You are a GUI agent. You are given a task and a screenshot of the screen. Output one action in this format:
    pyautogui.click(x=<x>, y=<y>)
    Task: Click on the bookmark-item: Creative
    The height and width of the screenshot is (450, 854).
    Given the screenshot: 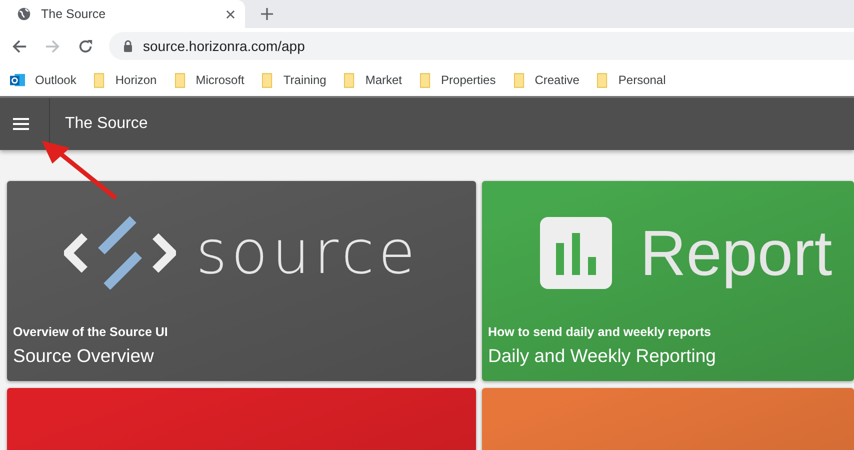 What is the action you would take?
    pyautogui.click(x=547, y=80)
    